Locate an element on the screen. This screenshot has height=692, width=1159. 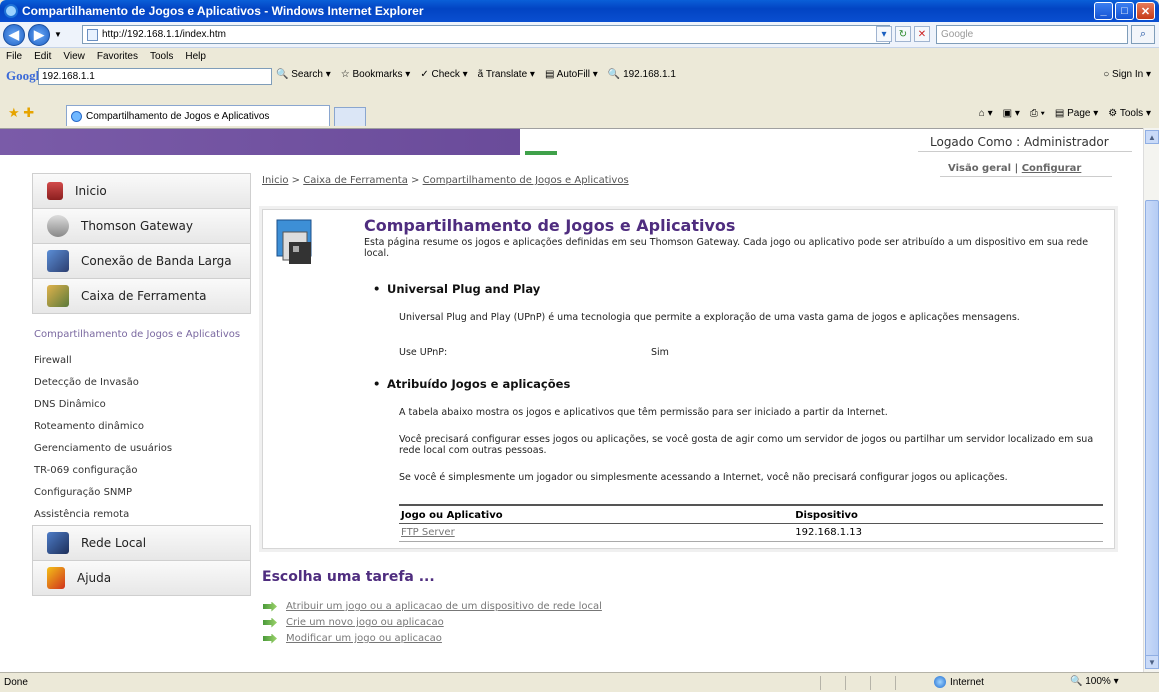
subnav-remote-assistance: Assistência remota is located at coordinates (141, 514).